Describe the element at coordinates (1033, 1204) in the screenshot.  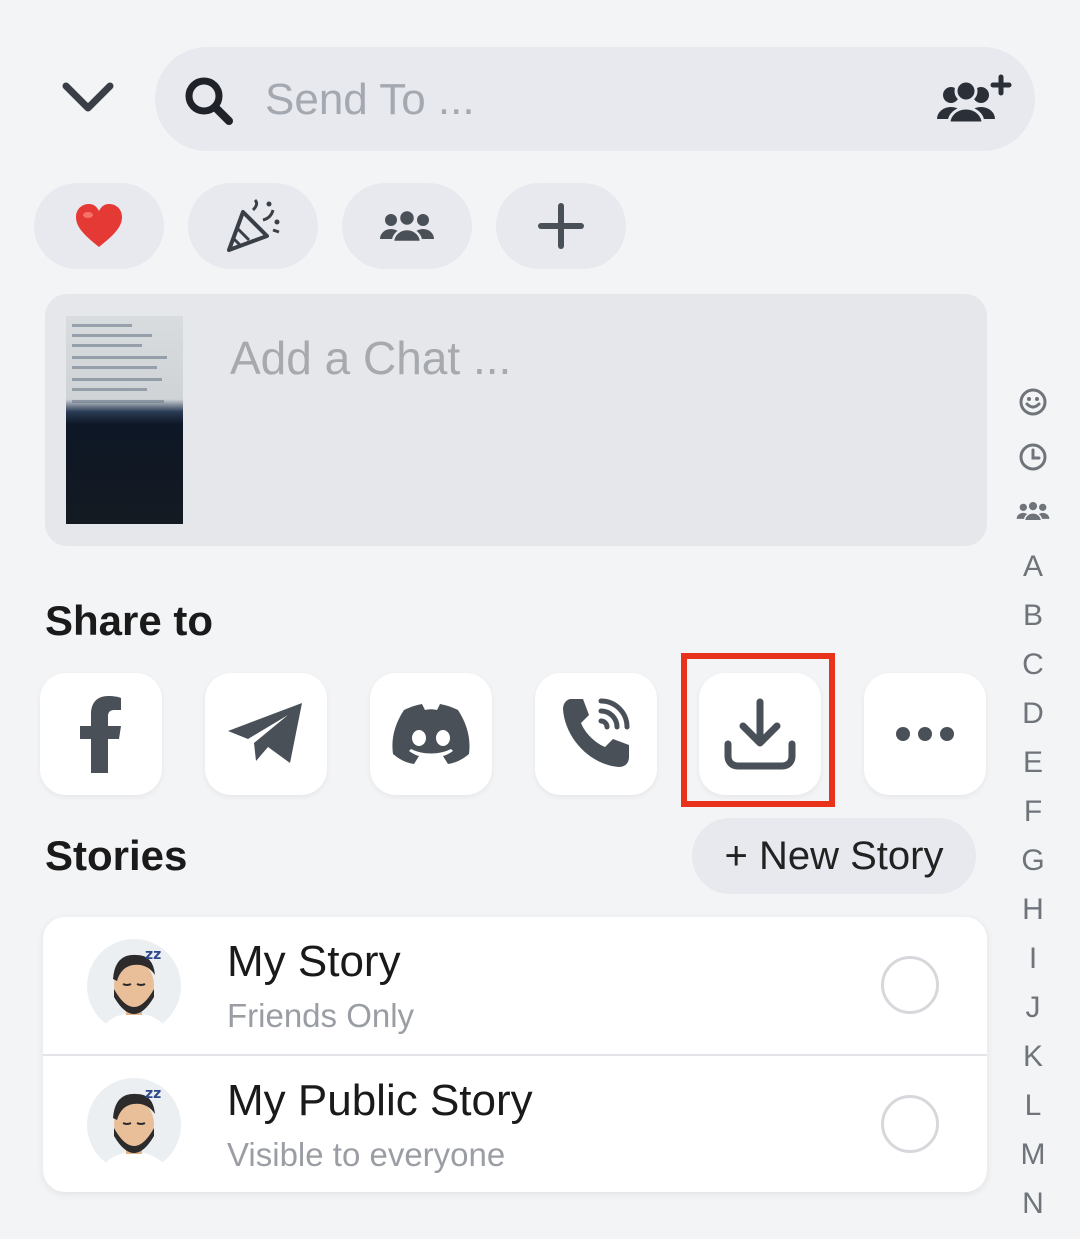
I see `index-letter: N` at that location.